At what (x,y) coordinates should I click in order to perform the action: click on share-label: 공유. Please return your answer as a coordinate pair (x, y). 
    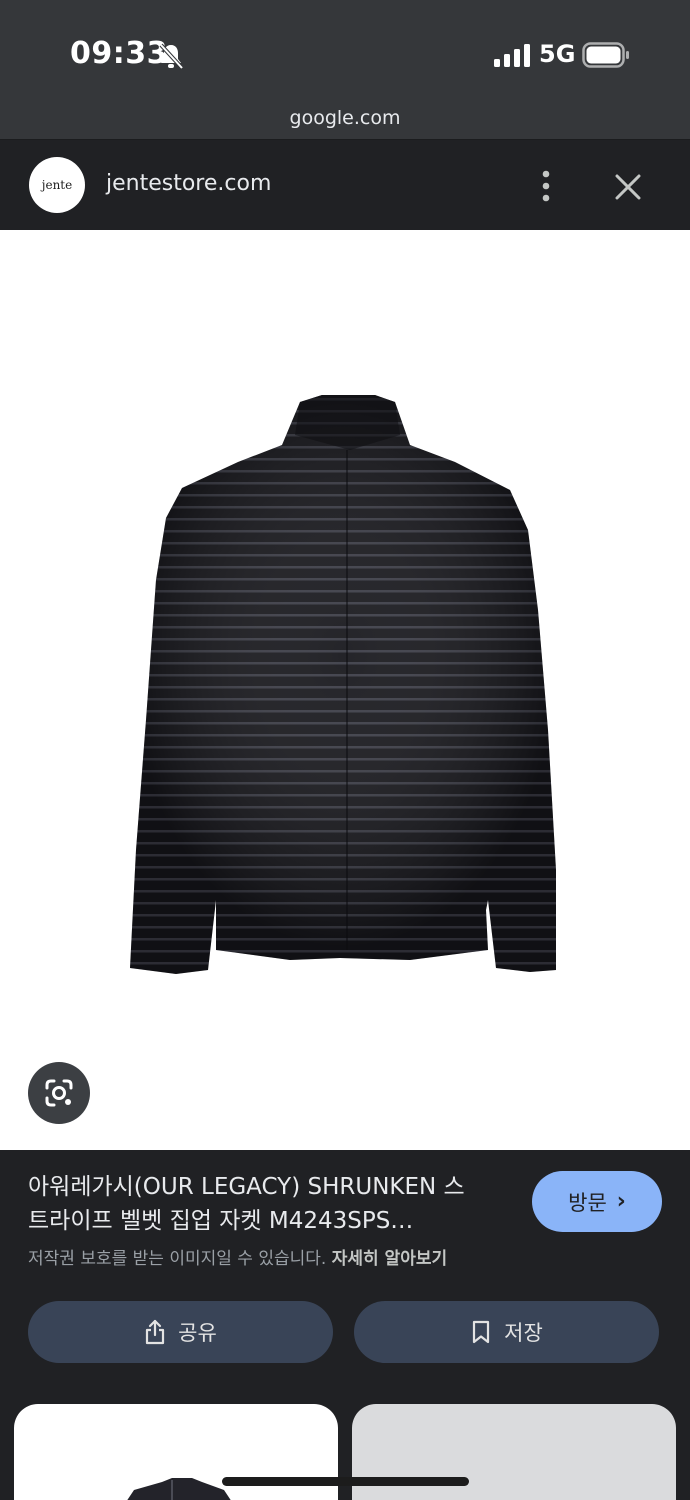
    Looking at the image, I should click on (197, 1333).